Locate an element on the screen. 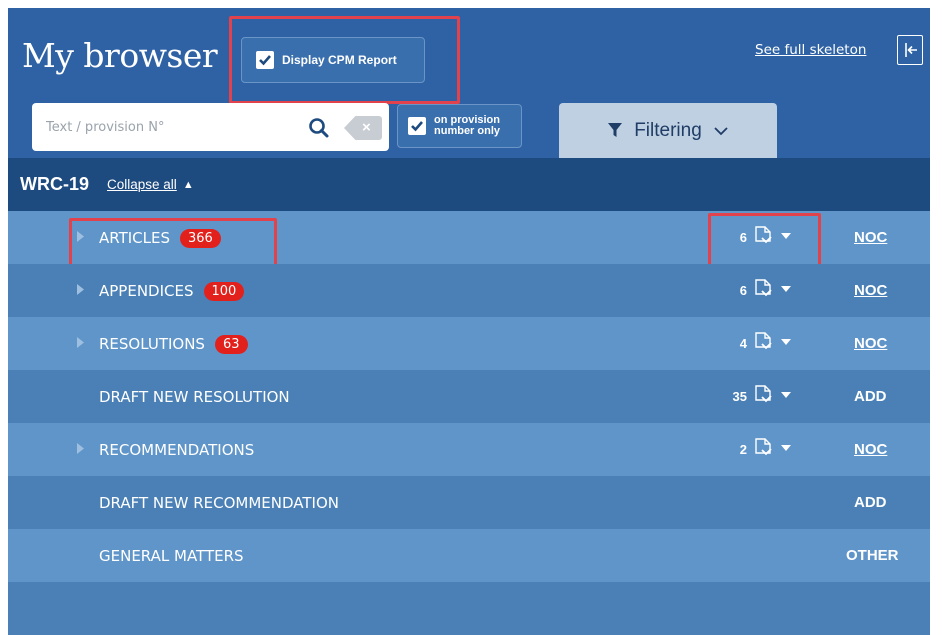 Image resolution: width=942 pixels, height=635 pixels. see-full-skeleton-link: See full skeleton is located at coordinates (810, 50).